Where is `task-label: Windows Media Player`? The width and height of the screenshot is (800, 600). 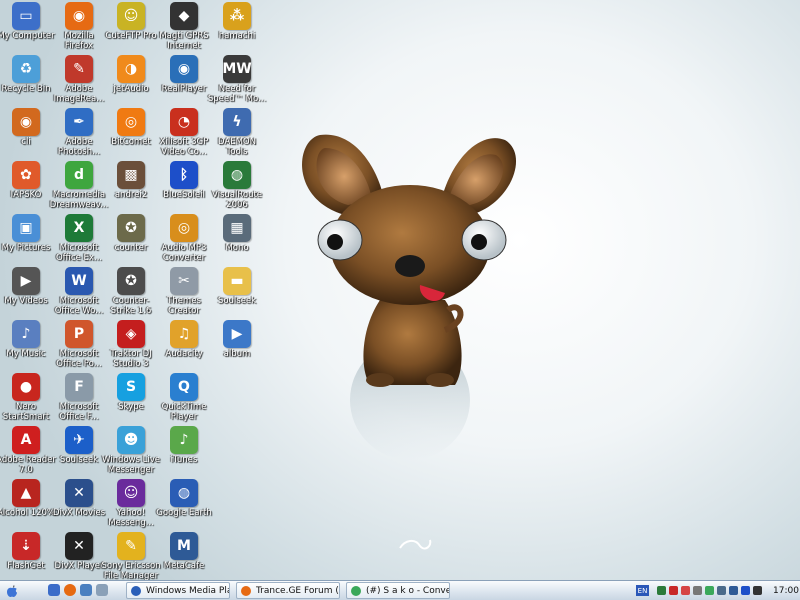
task-label: Windows Media Player is located at coordinates (187, 590).